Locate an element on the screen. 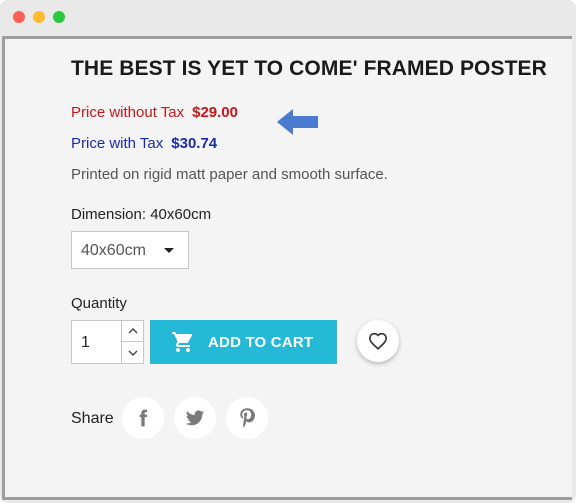  chevron-up-icon is located at coordinates (132, 331).